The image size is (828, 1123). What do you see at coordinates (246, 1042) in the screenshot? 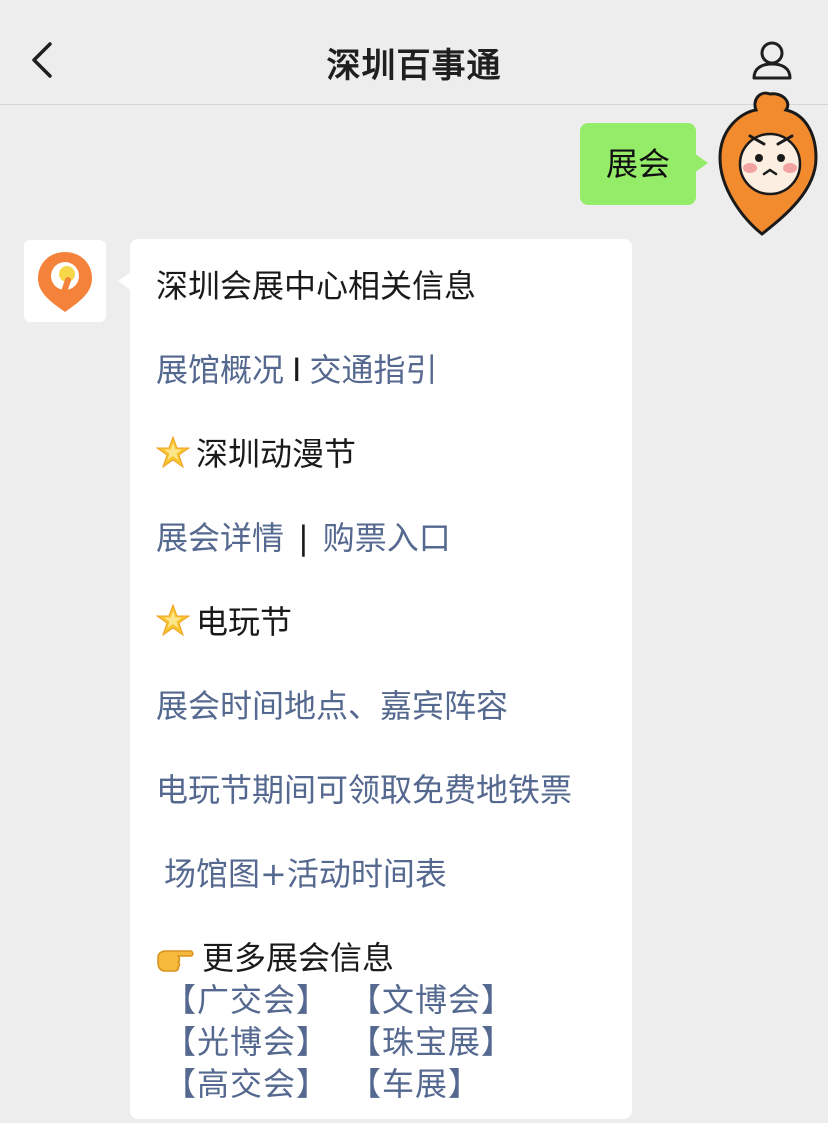
I see `optoelectronic-expo-link: 【光博会】` at bounding box center [246, 1042].